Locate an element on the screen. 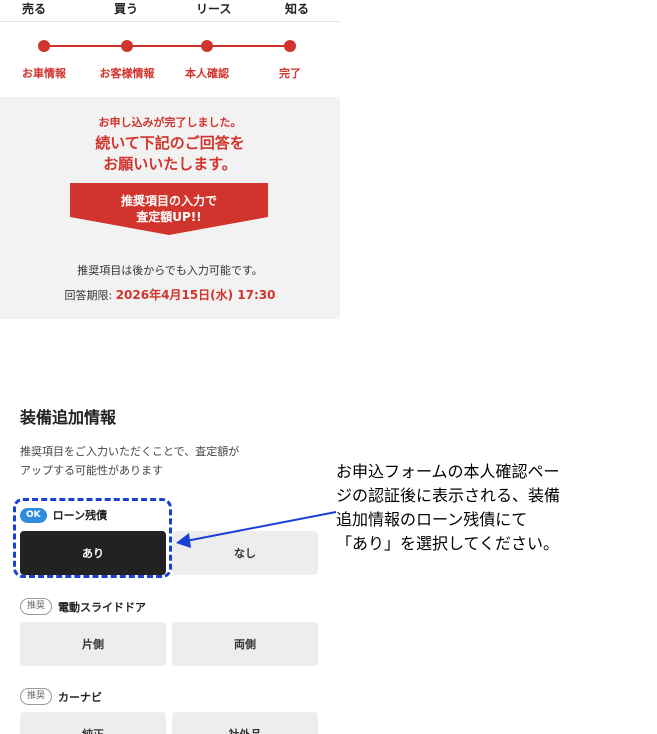 Image resolution: width=657 pixels, height=734 pixels. callout-line2: ジの認証後に表示される、装備 is located at coordinates (448, 495).